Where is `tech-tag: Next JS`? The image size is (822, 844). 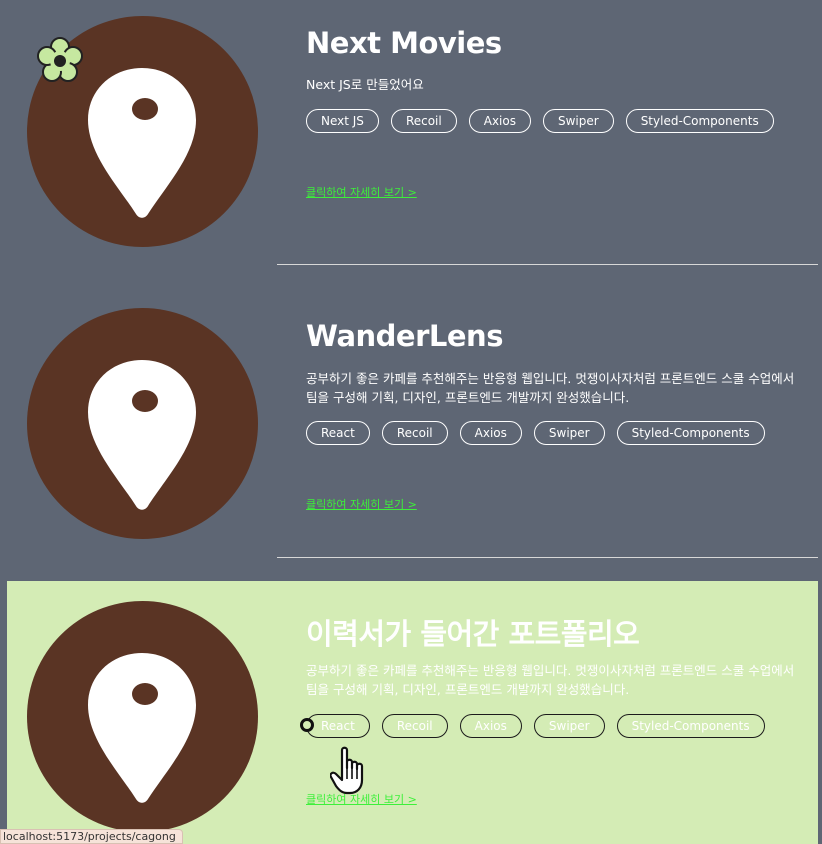 tech-tag: Next JS is located at coordinates (342, 121).